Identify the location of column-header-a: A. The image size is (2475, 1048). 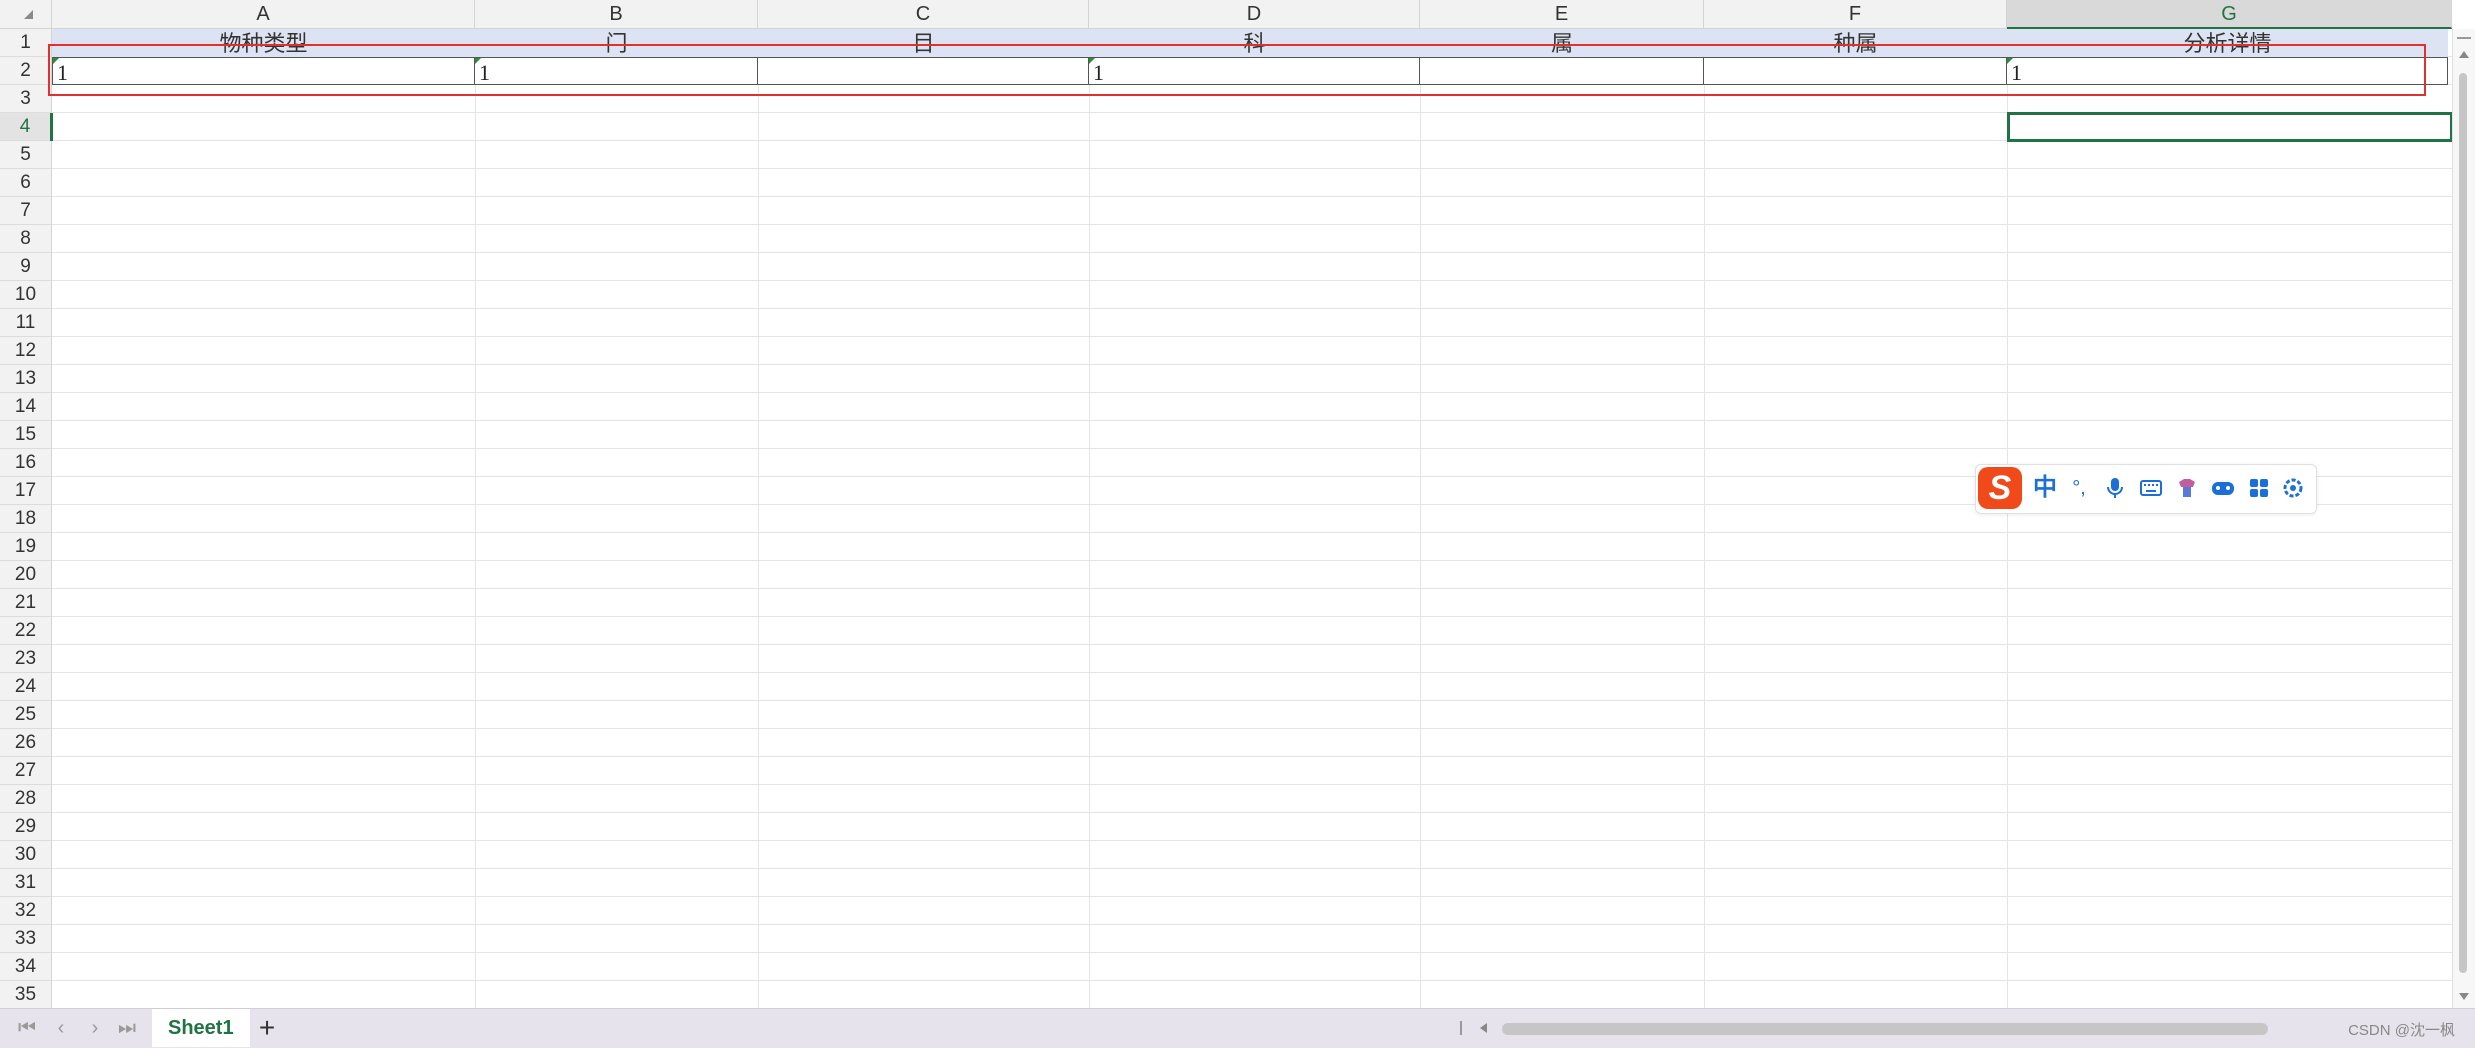
(263, 14).